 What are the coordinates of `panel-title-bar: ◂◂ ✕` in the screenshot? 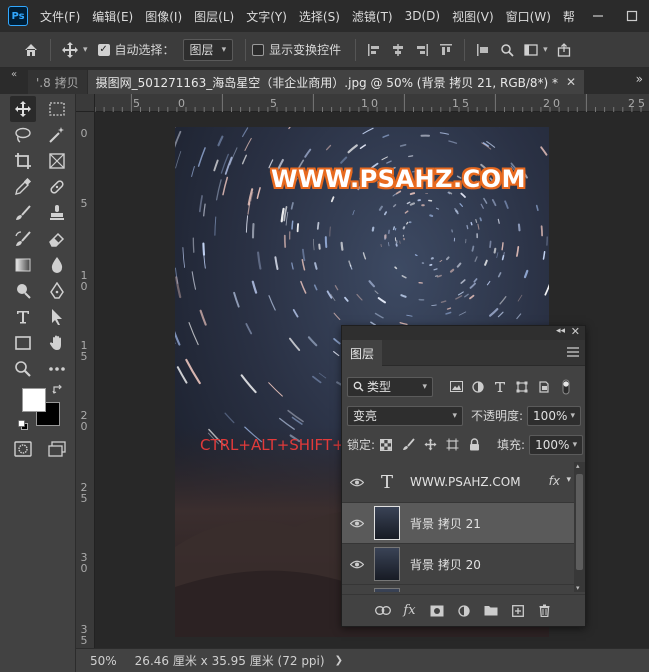 It's located at (463, 332).